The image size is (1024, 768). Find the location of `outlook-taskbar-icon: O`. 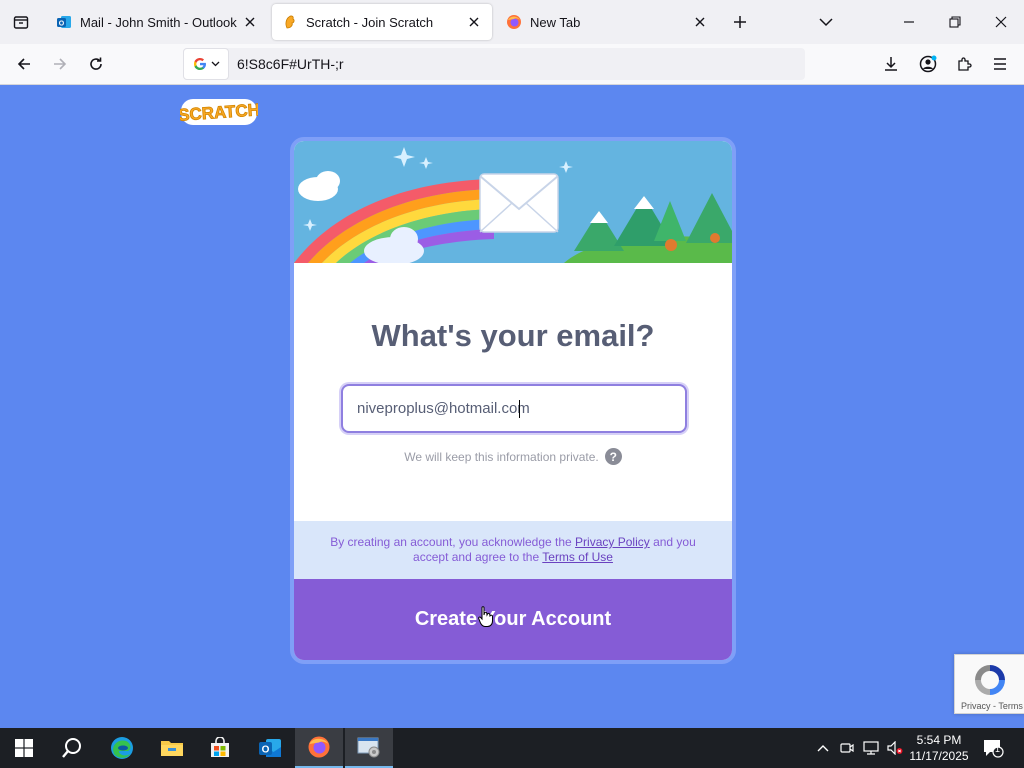

outlook-taskbar-icon: O is located at coordinates (270, 748).